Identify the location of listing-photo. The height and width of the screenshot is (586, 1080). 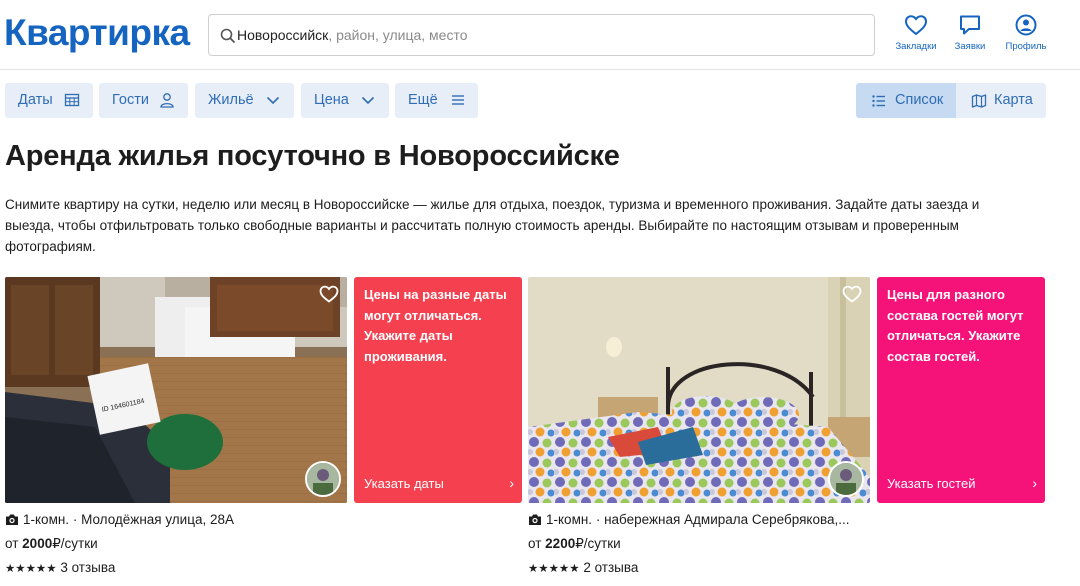
(699, 390).